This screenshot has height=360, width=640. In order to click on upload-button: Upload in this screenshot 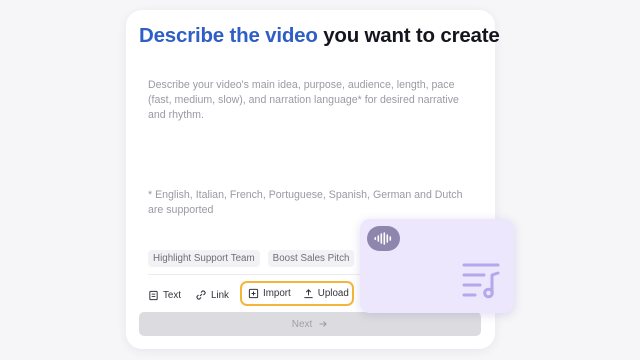, I will do `click(326, 293)`.